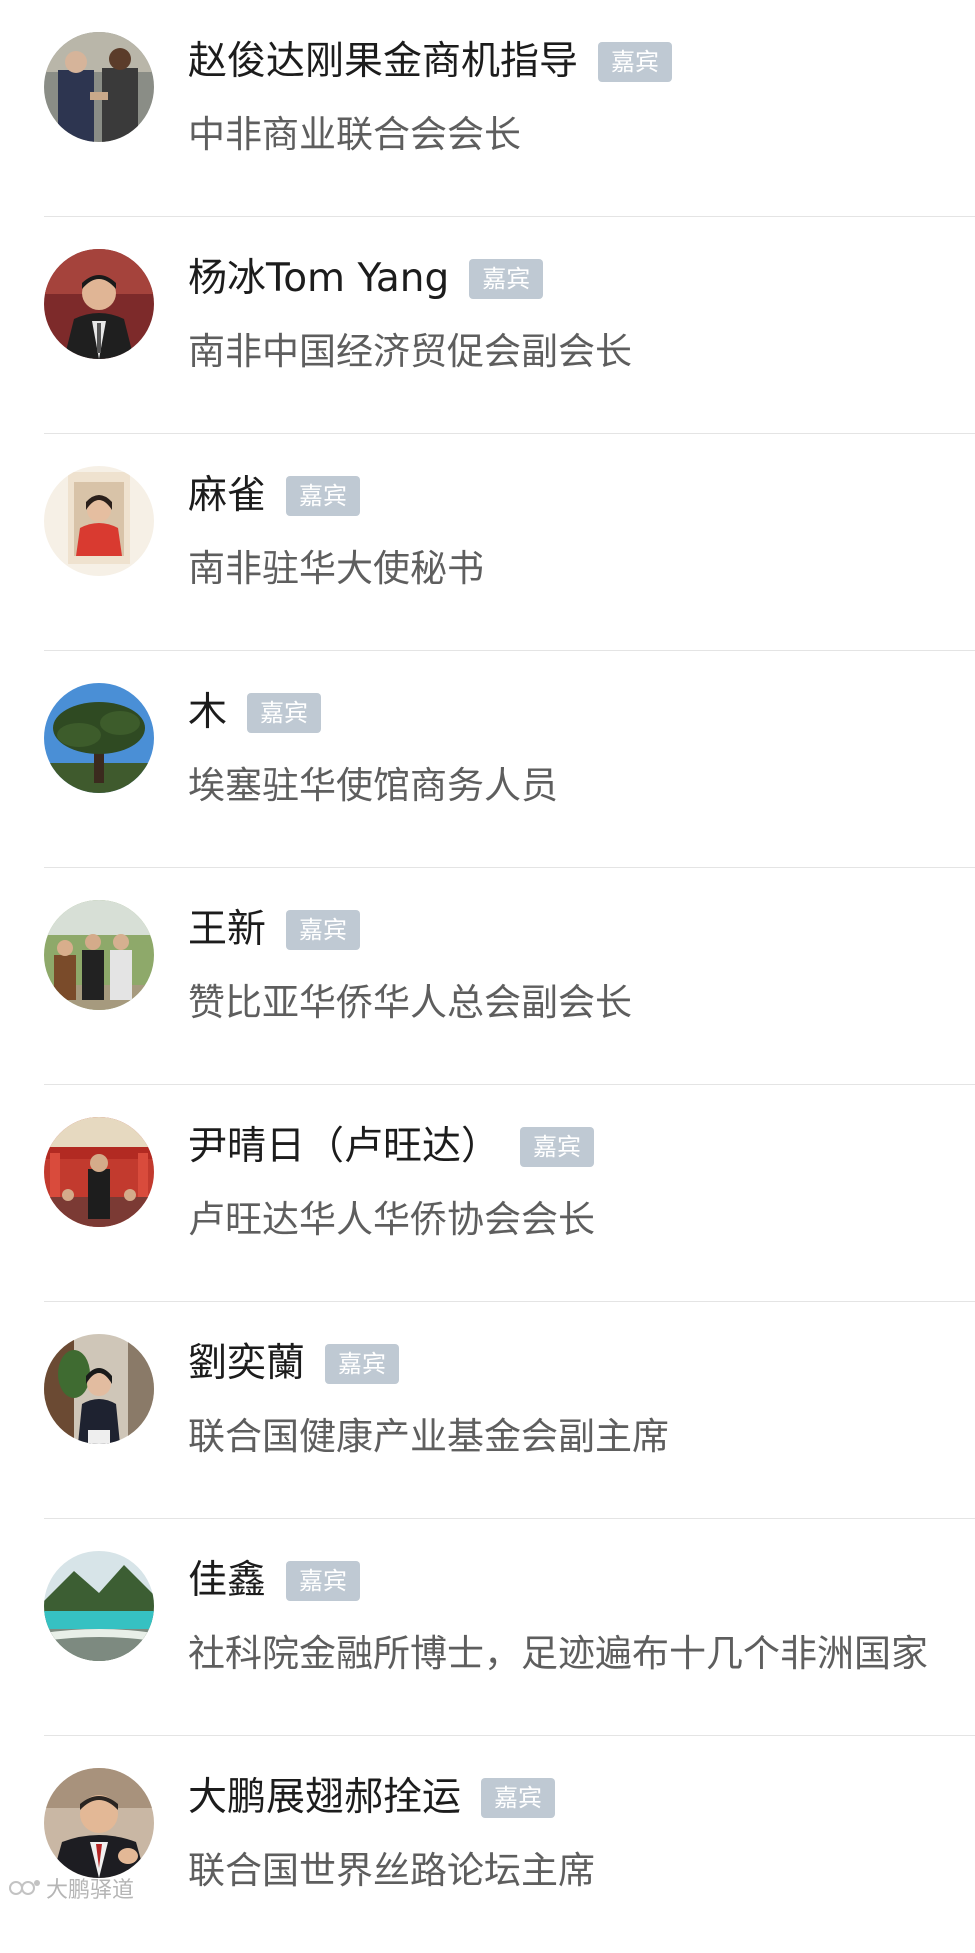  I want to click on guest-title: 南非中国经济贸促会副会长, so click(410, 351).